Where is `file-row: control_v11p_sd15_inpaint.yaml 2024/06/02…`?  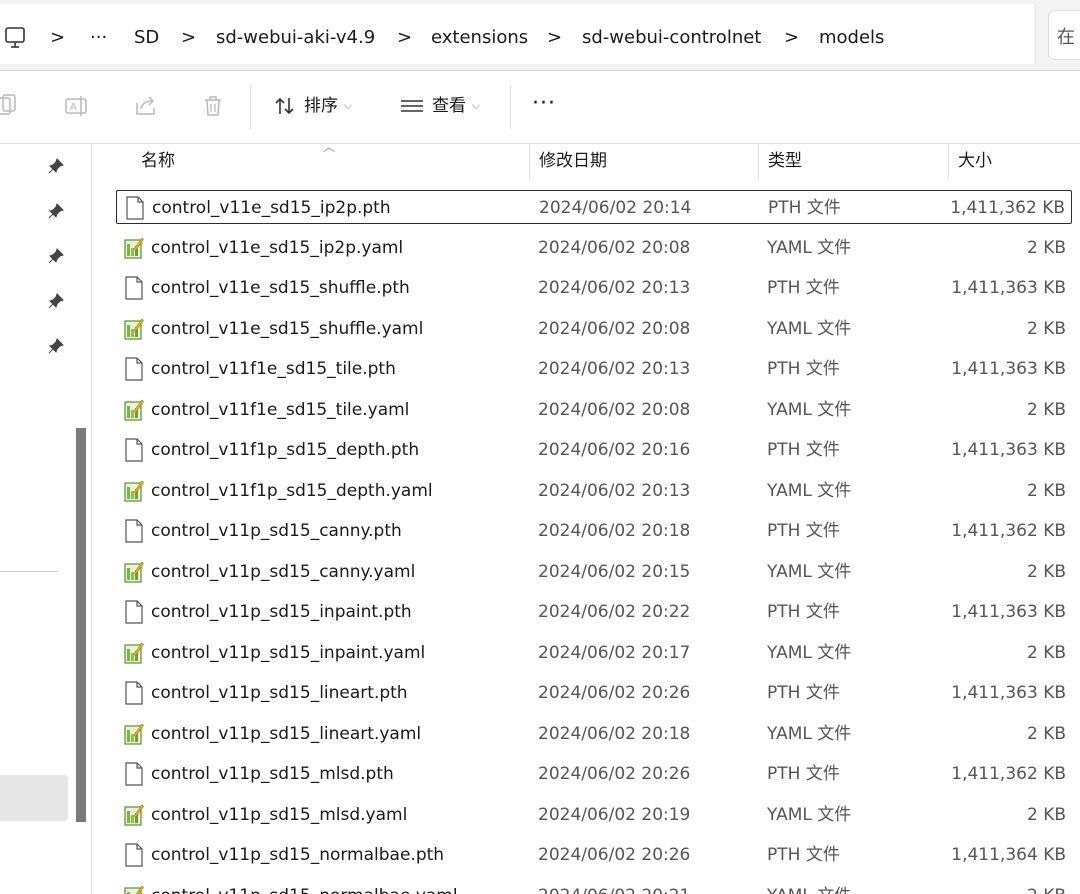
file-row: control_v11p_sd15_inpaint.yaml 2024/06/02… is located at coordinates (594, 653).